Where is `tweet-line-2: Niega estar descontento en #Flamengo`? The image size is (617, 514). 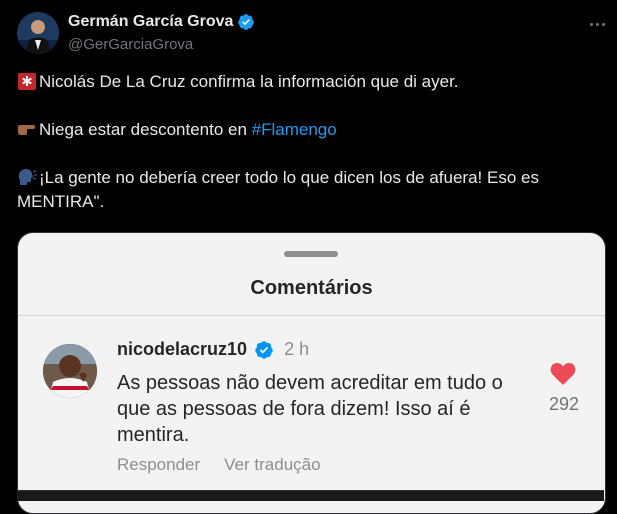 tweet-line-2: Niega estar descontento en #Flamengo is located at coordinates (307, 130).